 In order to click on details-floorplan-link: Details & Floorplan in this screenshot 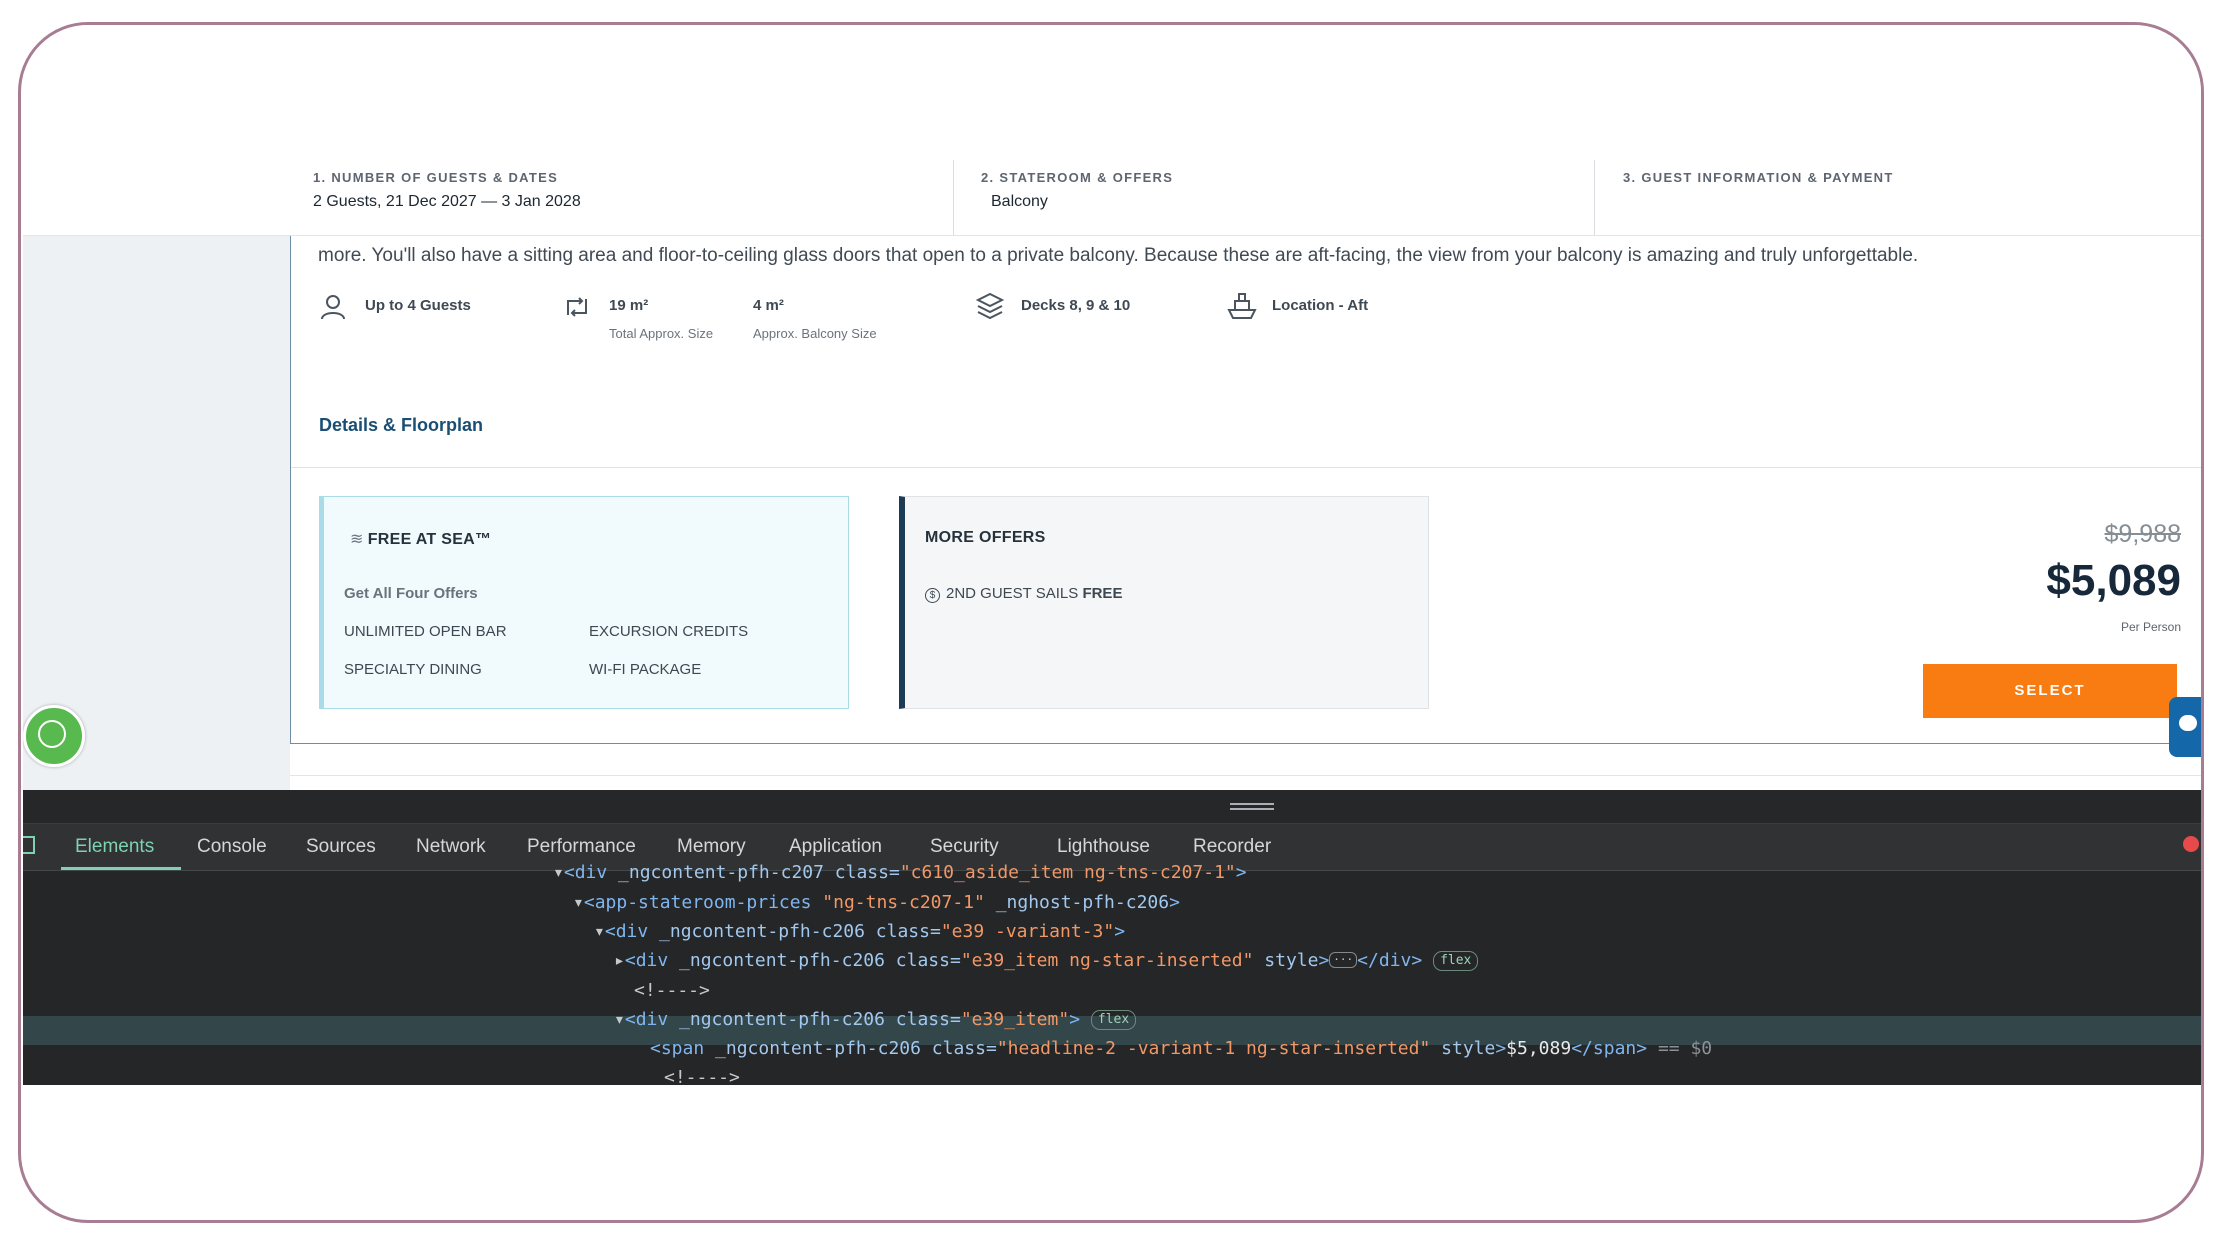, I will do `click(401, 425)`.